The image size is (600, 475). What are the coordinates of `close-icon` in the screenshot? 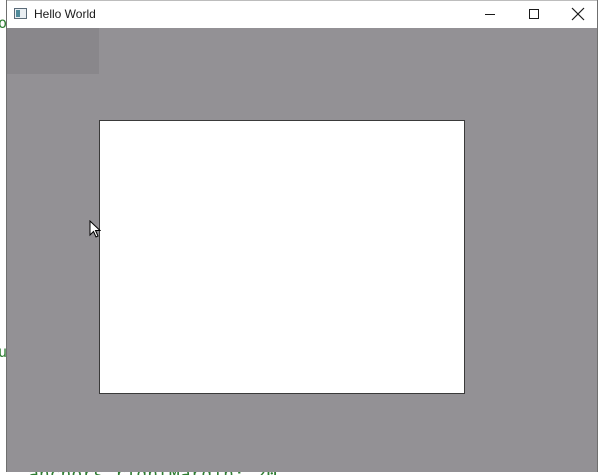 It's located at (578, 14).